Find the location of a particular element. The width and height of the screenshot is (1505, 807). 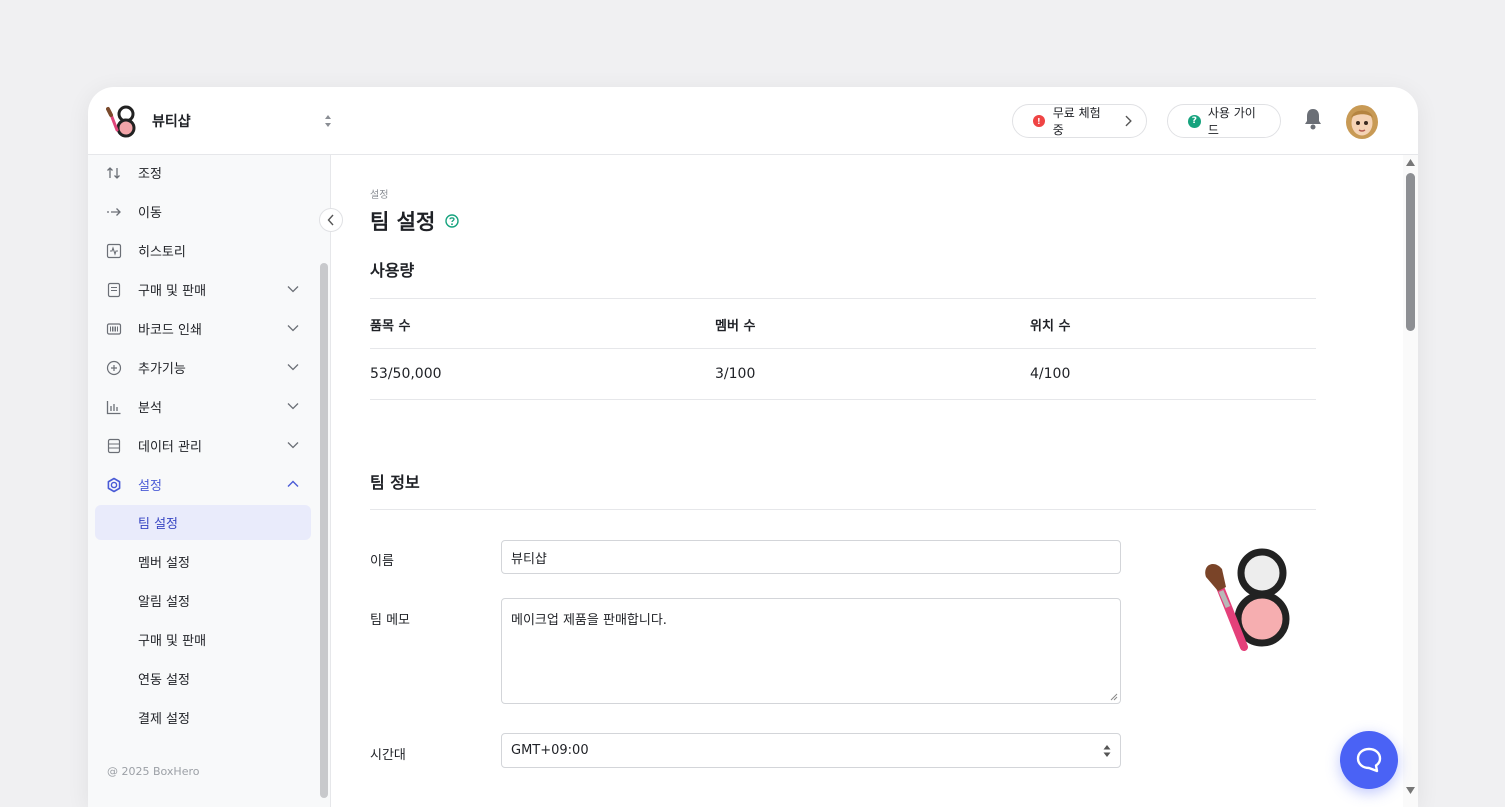

scroll-down-arrow-icon is located at coordinates (1410, 790).